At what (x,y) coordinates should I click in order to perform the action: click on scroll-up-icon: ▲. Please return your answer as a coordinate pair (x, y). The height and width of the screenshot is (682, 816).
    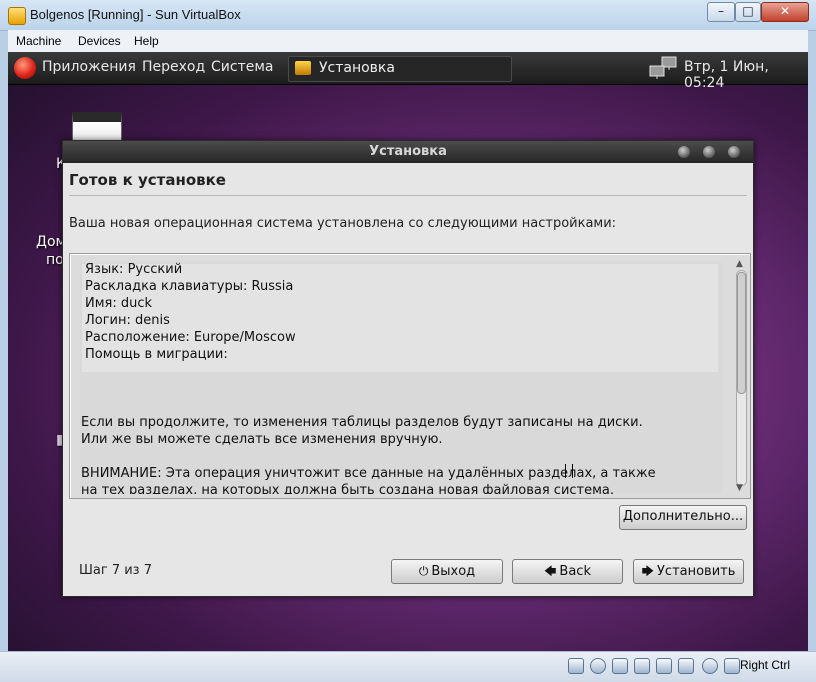
    Looking at the image, I should click on (739, 264).